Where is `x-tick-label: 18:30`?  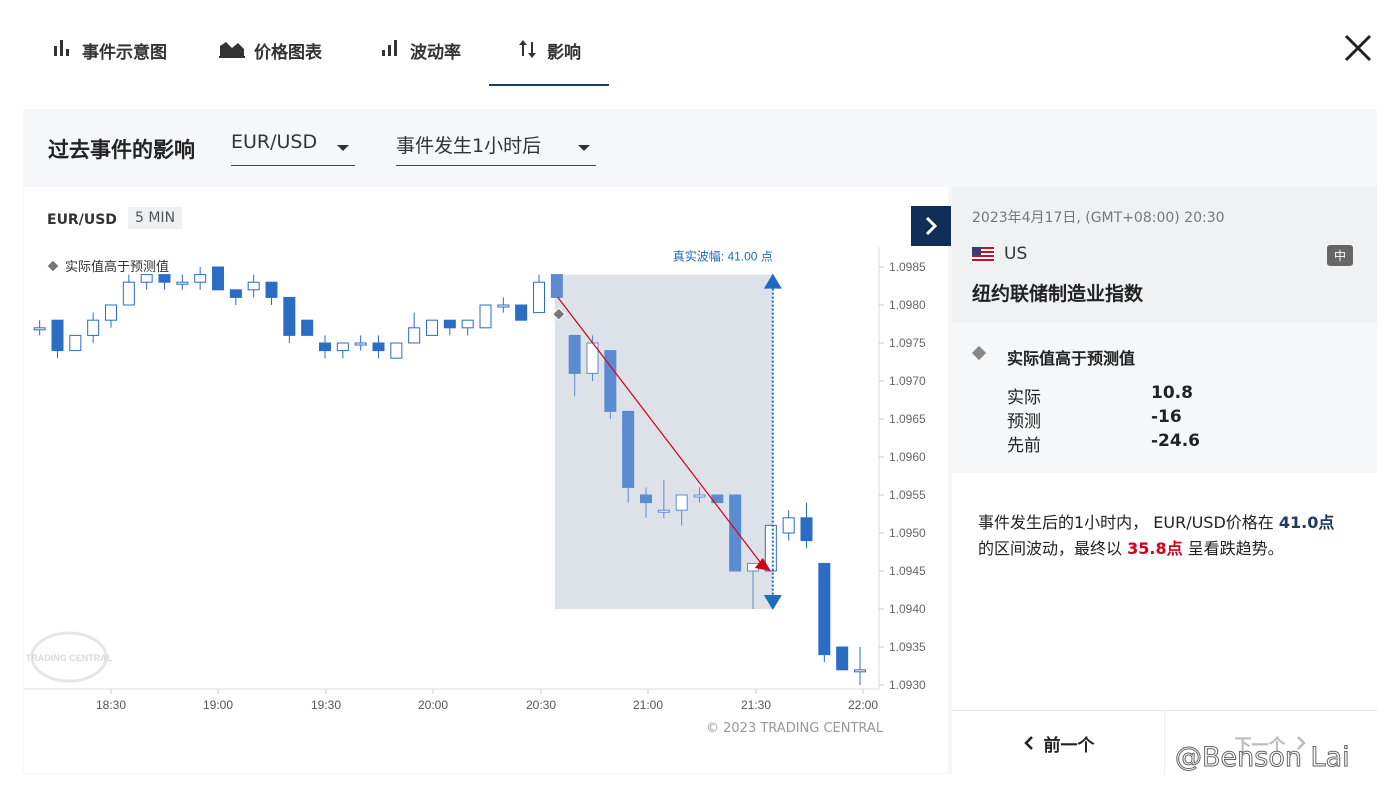 x-tick-label: 18:30 is located at coordinates (111, 705).